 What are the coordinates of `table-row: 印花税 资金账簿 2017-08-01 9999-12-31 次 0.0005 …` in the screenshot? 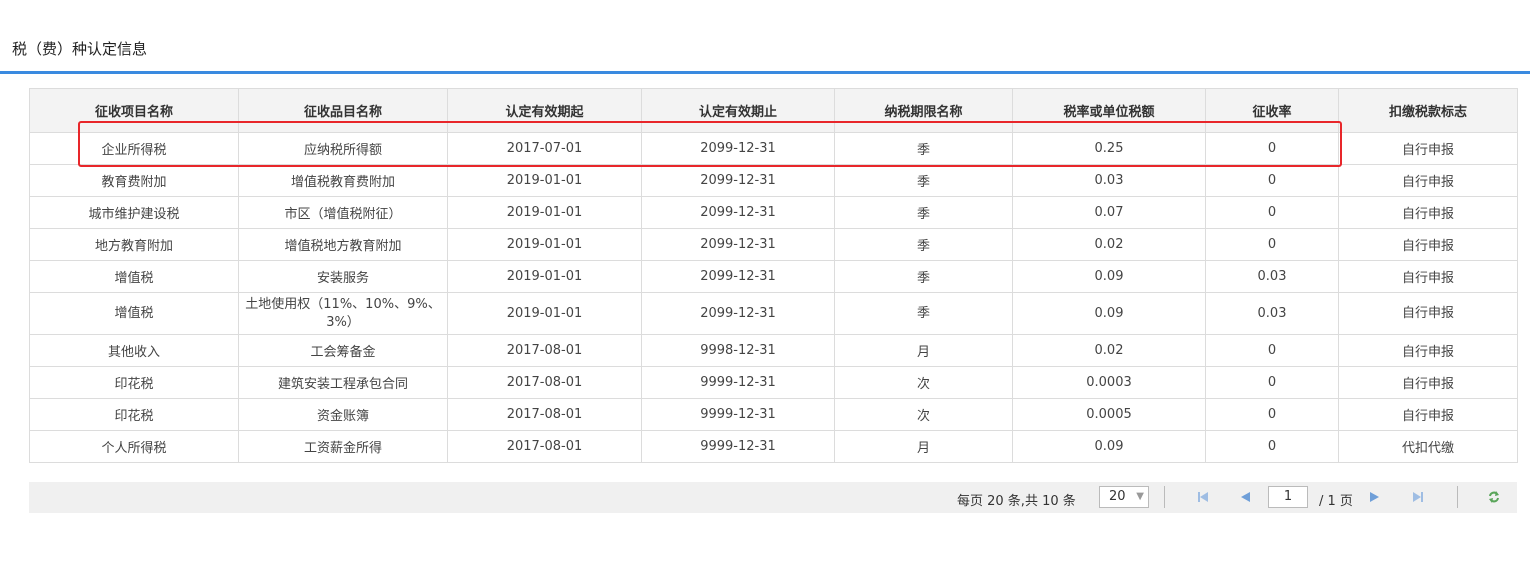 It's located at (773, 414).